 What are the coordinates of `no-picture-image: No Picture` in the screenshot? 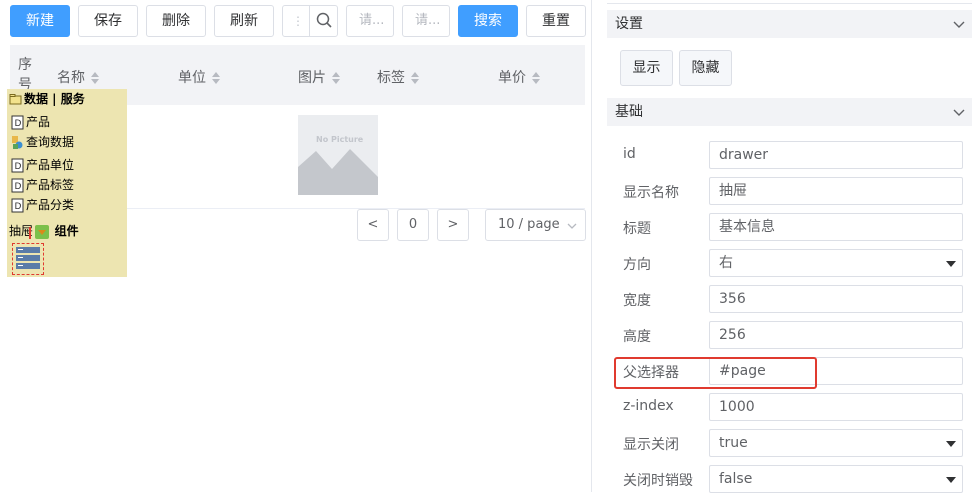 It's located at (338, 155).